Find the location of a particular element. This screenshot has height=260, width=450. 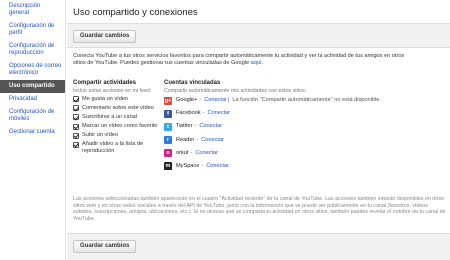

service-name: Google+ is located at coordinates (187, 100).